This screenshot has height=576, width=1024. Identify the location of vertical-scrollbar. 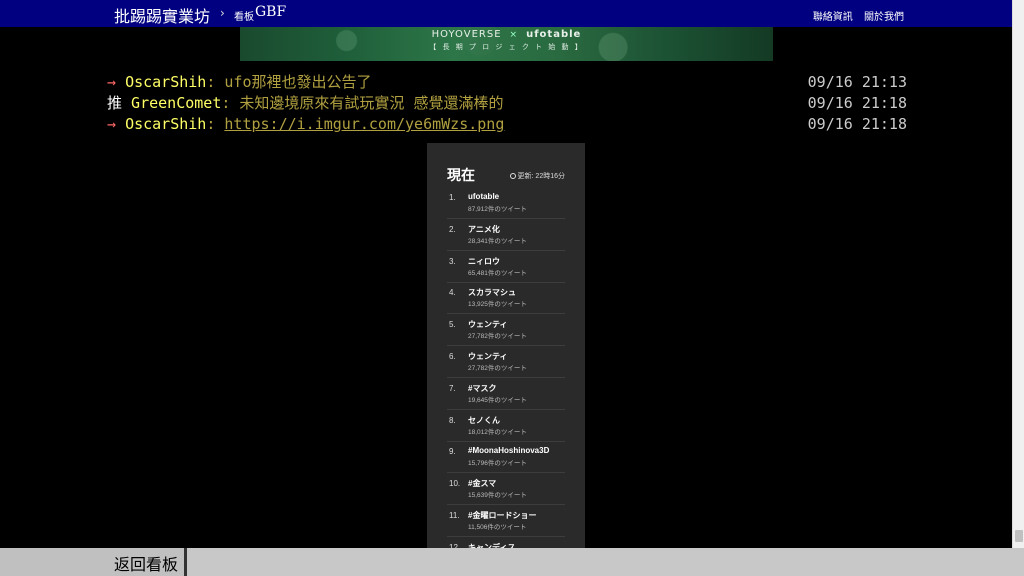
(1018, 274).